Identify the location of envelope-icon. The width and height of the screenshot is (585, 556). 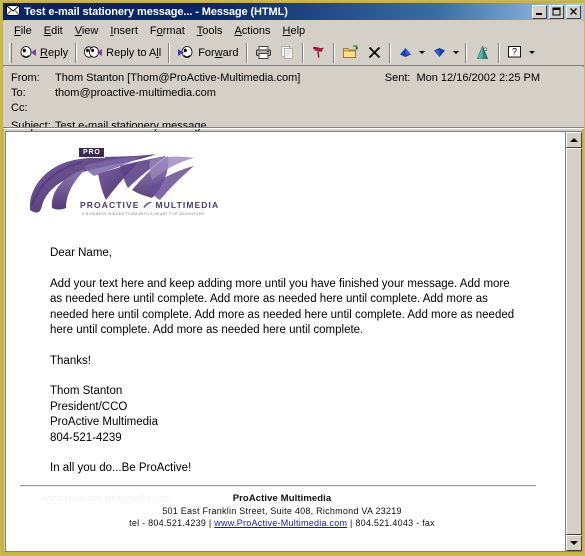
(13, 11).